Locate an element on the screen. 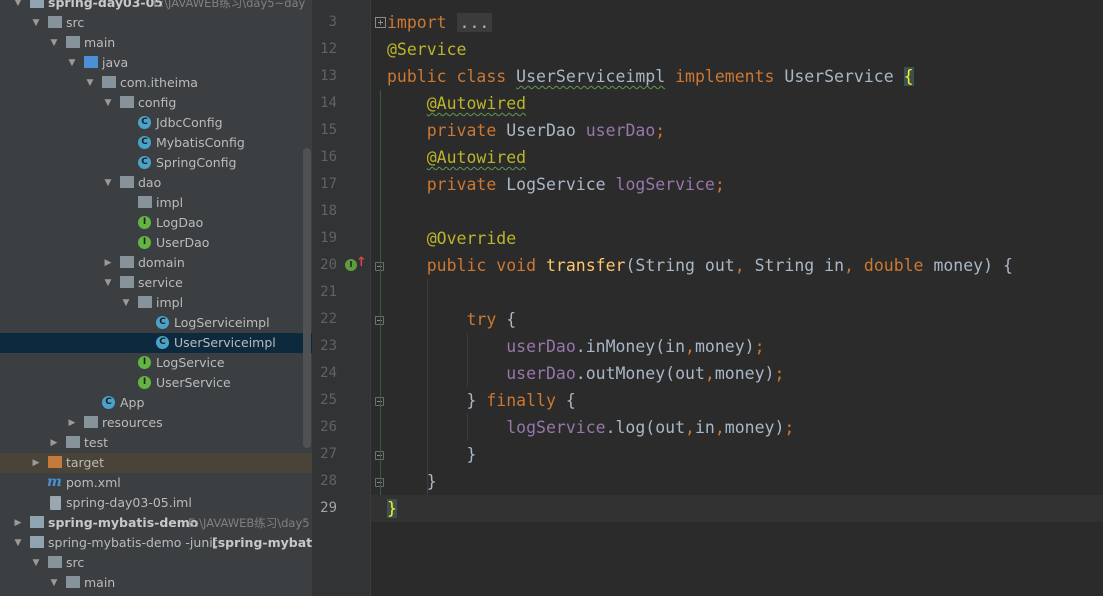 Image resolution: width=1103 pixels, height=596 pixels. tree-interface-userdao: I UserDao is located at coordinates (156, 243).